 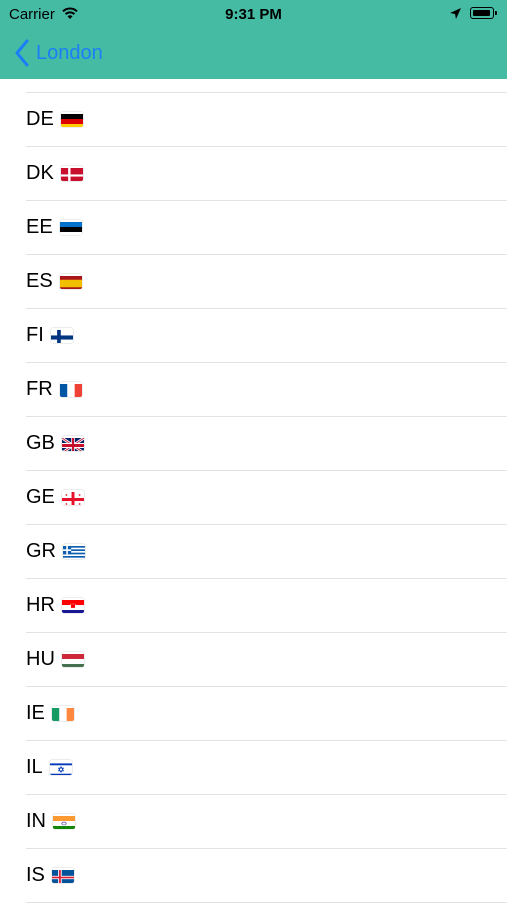 What do you see at coordinates (266, 86) in the screenshot?
I see `list-divider` at bounding box center [266, 86].